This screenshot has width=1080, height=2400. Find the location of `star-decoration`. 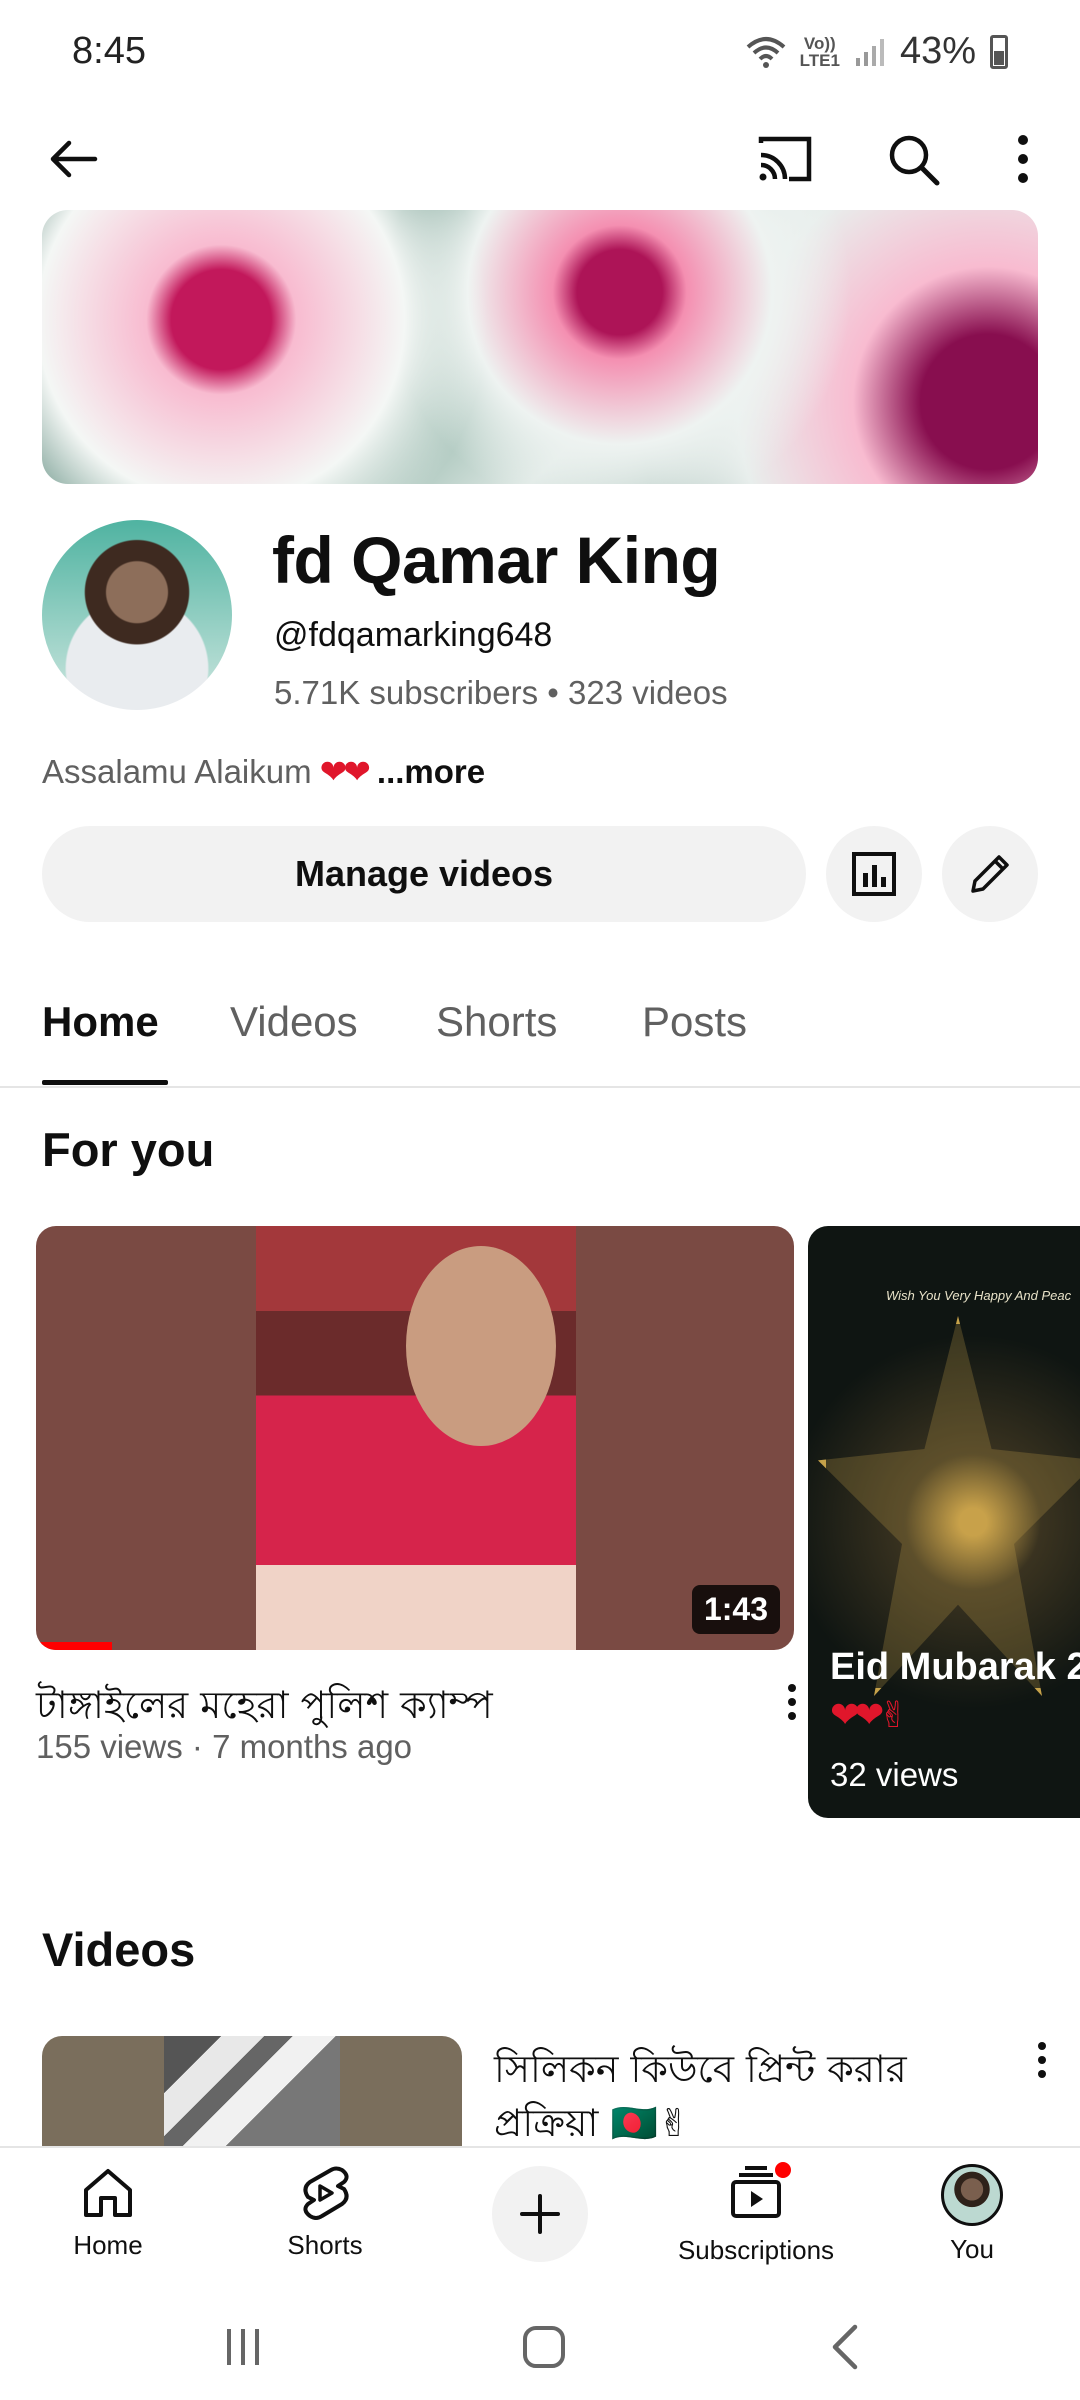

star-decoration is located at coordinates (949, 1506).